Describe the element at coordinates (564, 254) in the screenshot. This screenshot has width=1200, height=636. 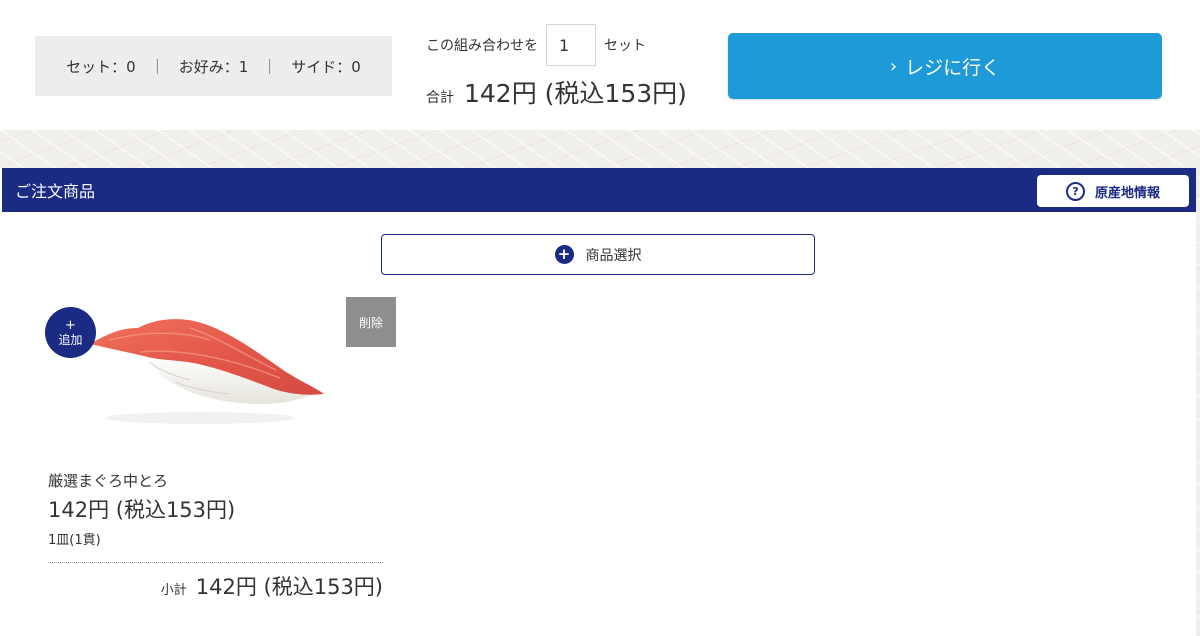
I see `plus-circle-icon: +` at that location.